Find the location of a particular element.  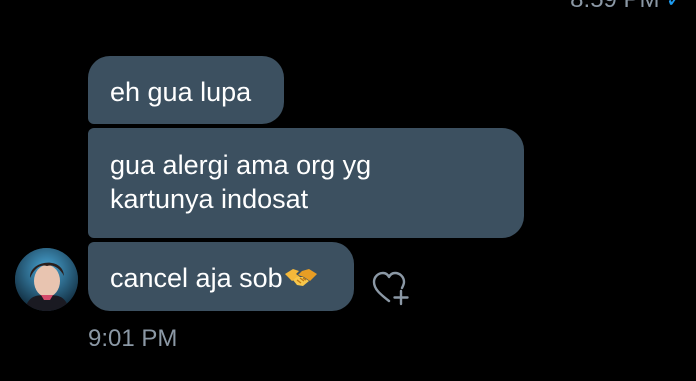

checkmark-icon: ✓ is located at coordinates (675, 6).